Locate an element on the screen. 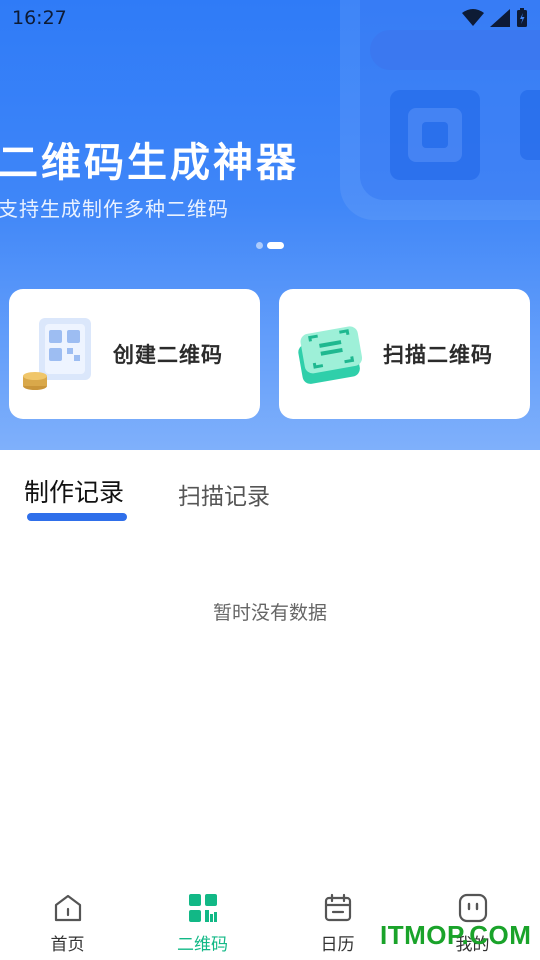 Image resolution: width=540 pixels, height=960 pixels. nav-home: 首页 is located at coordinates (67, 920).